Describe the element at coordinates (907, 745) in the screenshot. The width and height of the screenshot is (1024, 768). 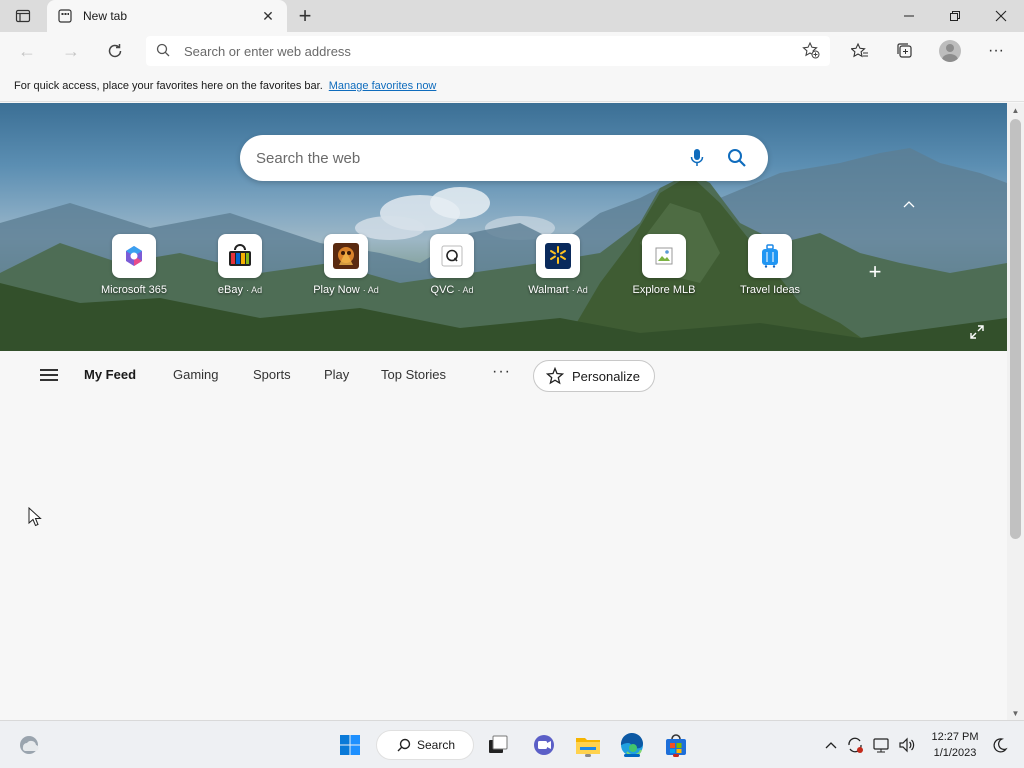
I see `volume-icon` at that location.